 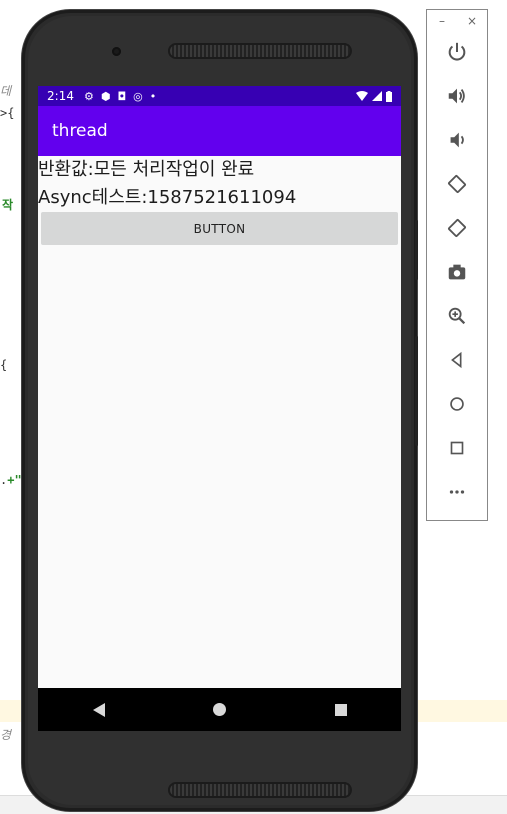 I want to click on volume-down-icon, so click(x=457, y=140).